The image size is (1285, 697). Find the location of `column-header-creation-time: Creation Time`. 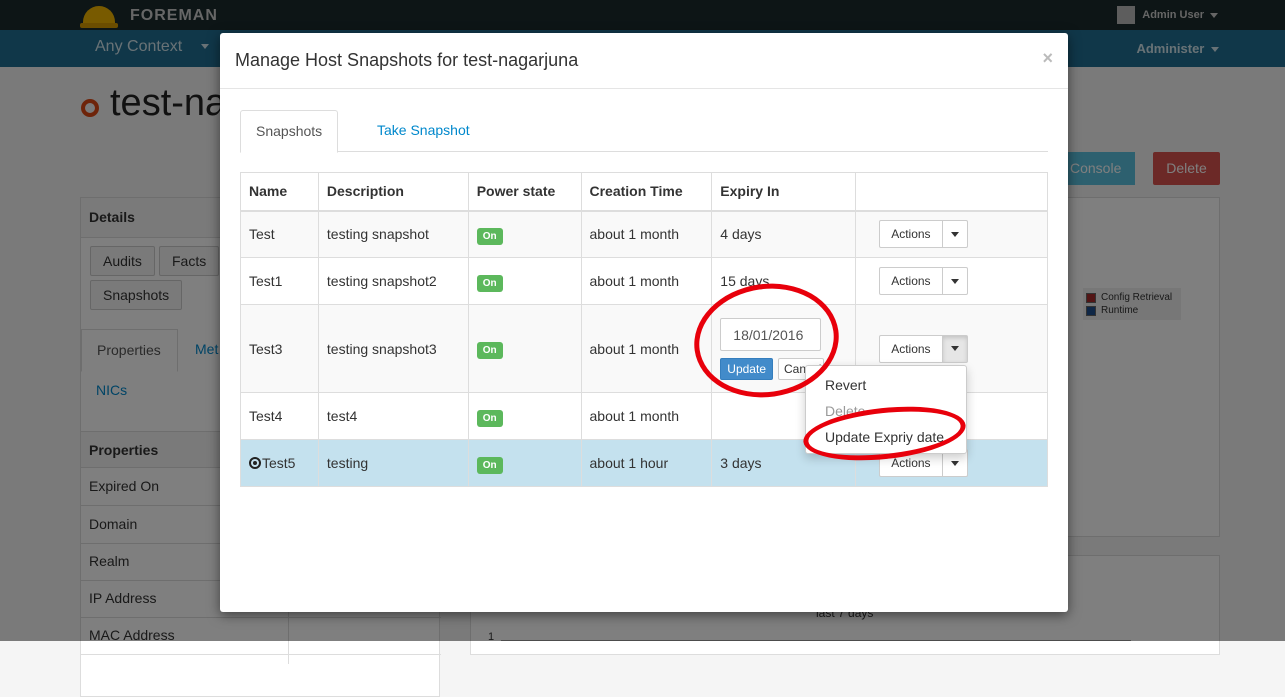

column-header-creation-time: Creation Time is located at coordinates (646, 192).